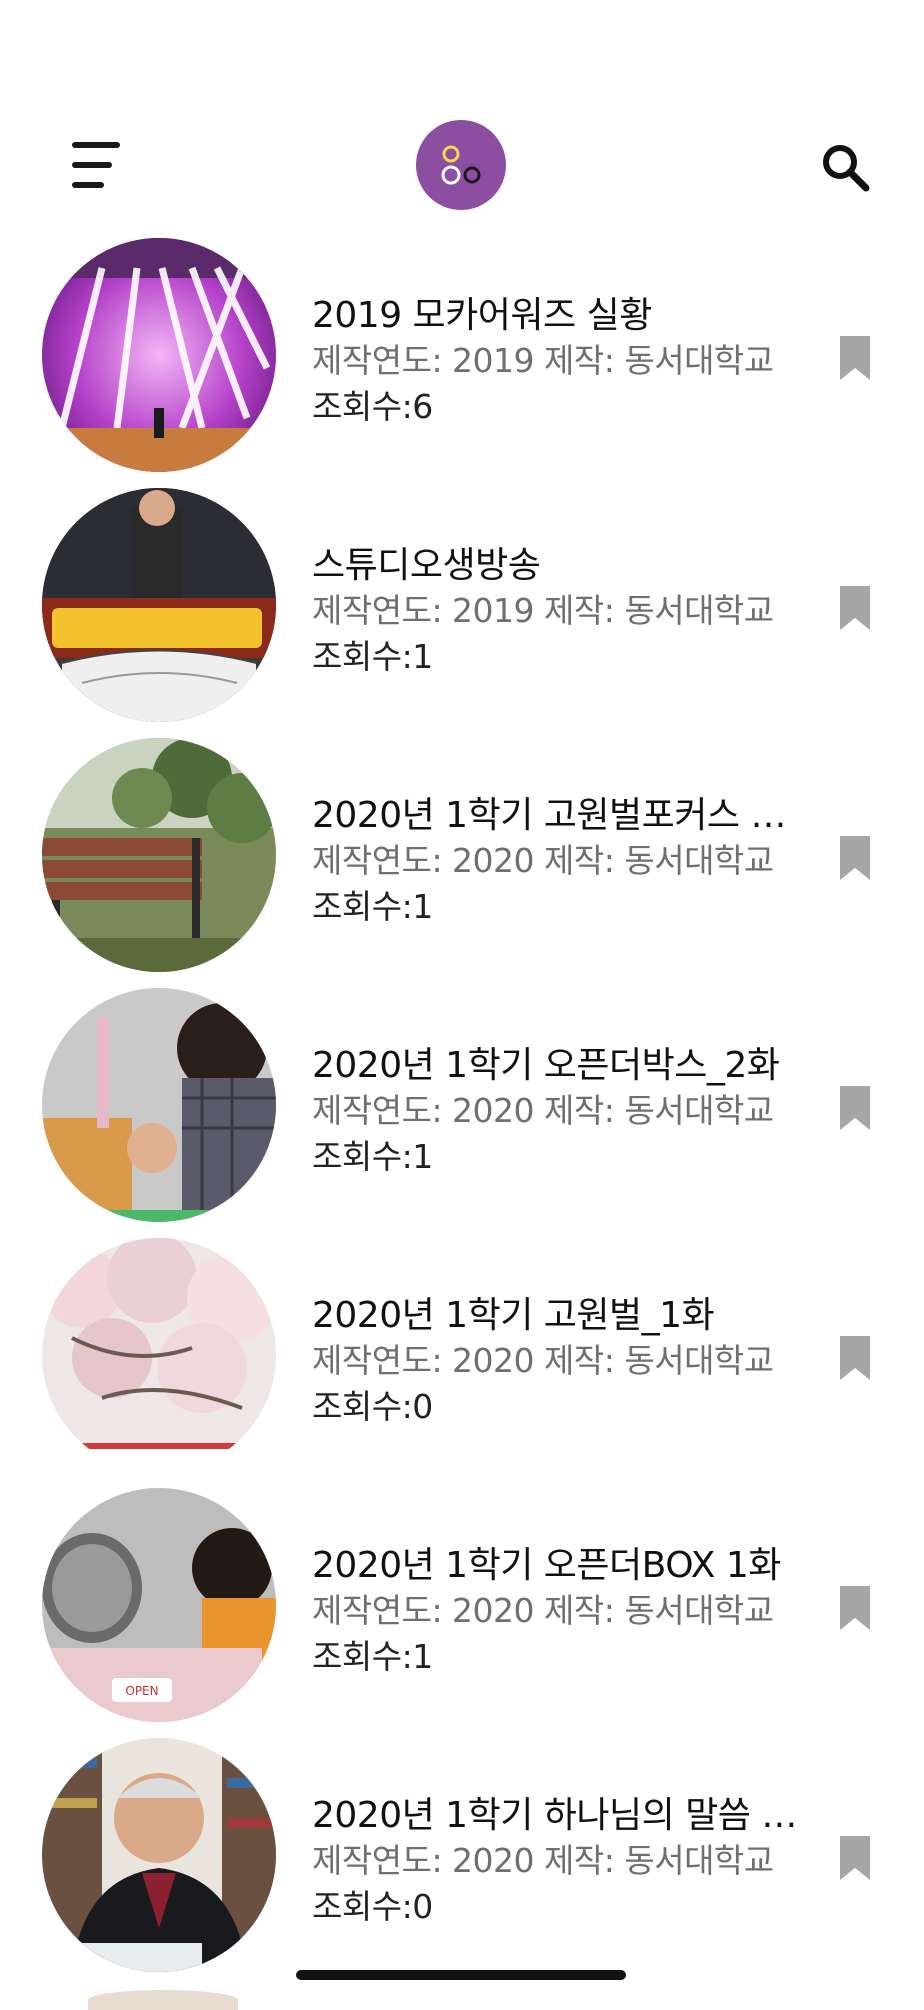  What do you see at coordinates (557, 812) in the screenshot?
I see `video-title: 2020년 1학기 고원벌포커스 제1화` at bounding box center [557, 812].